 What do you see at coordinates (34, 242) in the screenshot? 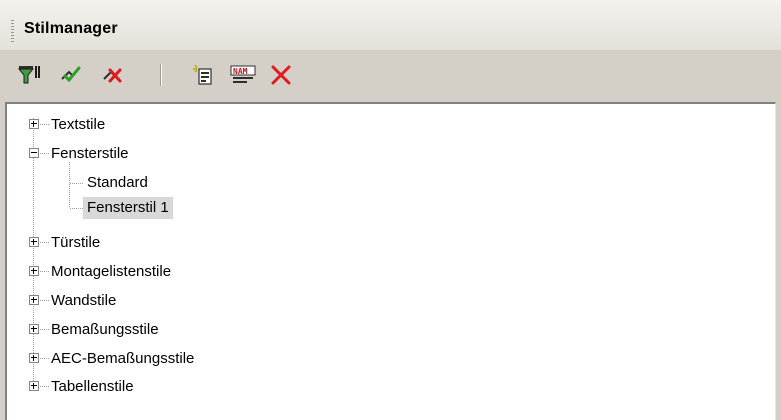
I see `expand-tuerstile-toggle` at bounding box center [34, 242].